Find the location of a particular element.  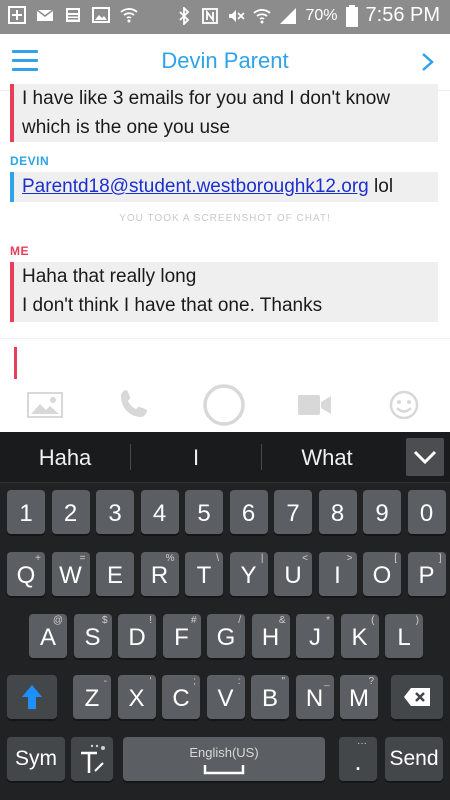

chevron-down-icon is located at coordinates (425, 457).